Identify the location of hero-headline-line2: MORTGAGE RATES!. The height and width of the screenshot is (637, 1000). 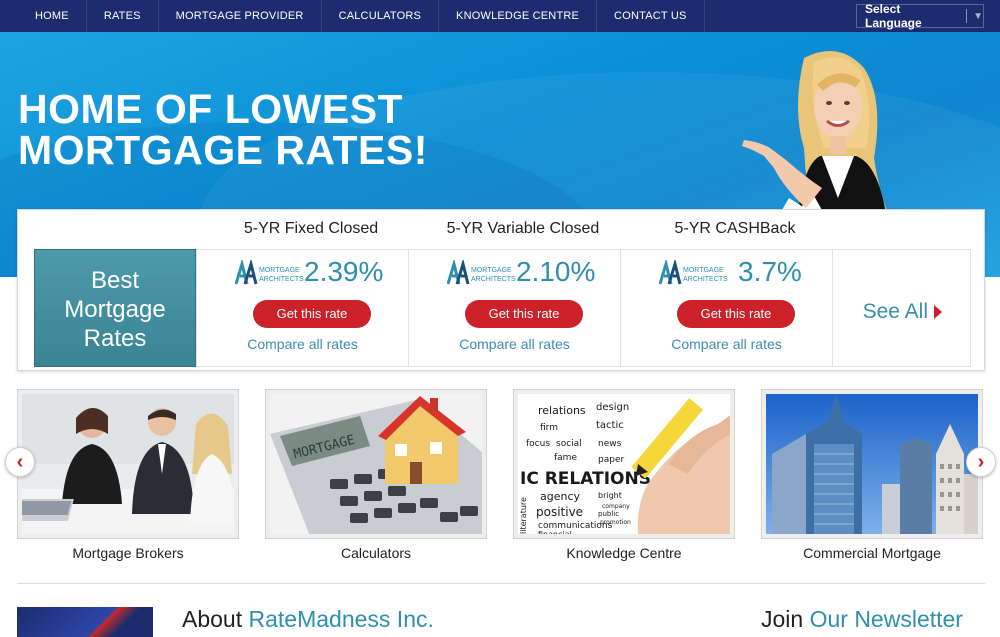
(223, 150).